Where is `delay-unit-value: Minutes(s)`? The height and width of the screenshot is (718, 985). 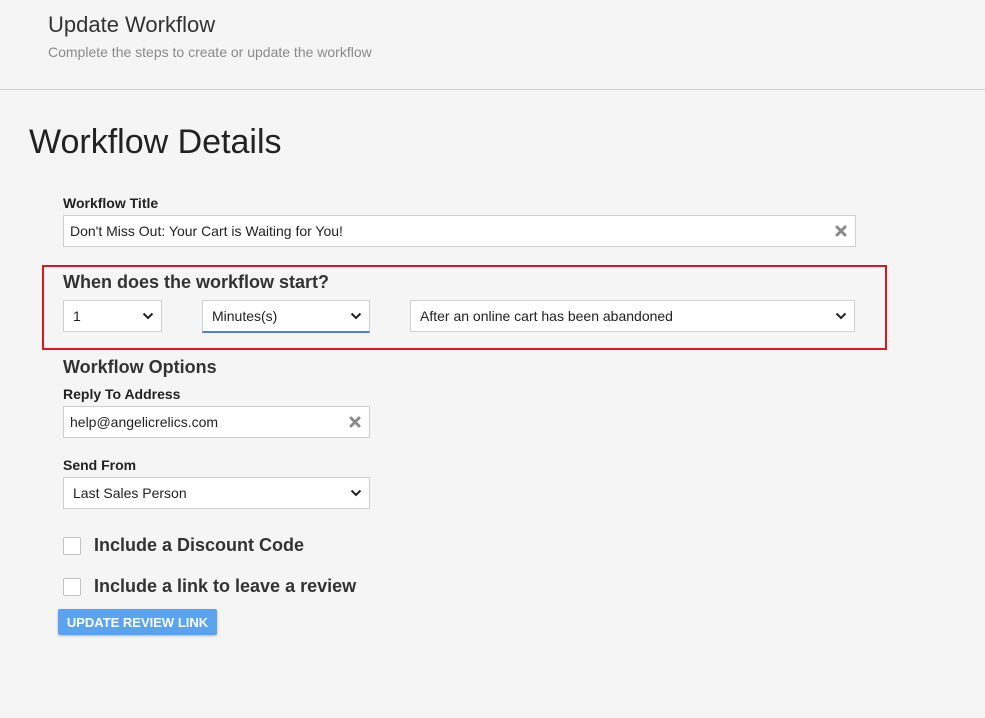 delay-unit-value: Minutes(s) is located at coordinates (245, 316).